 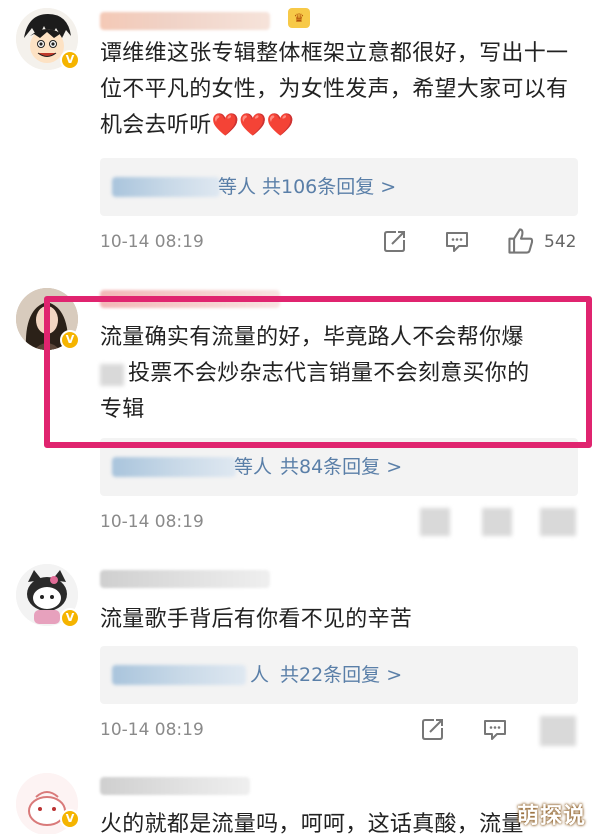 I want to click on reply-summary: 等人 共106条回复 >, so click(x=339, y=187).